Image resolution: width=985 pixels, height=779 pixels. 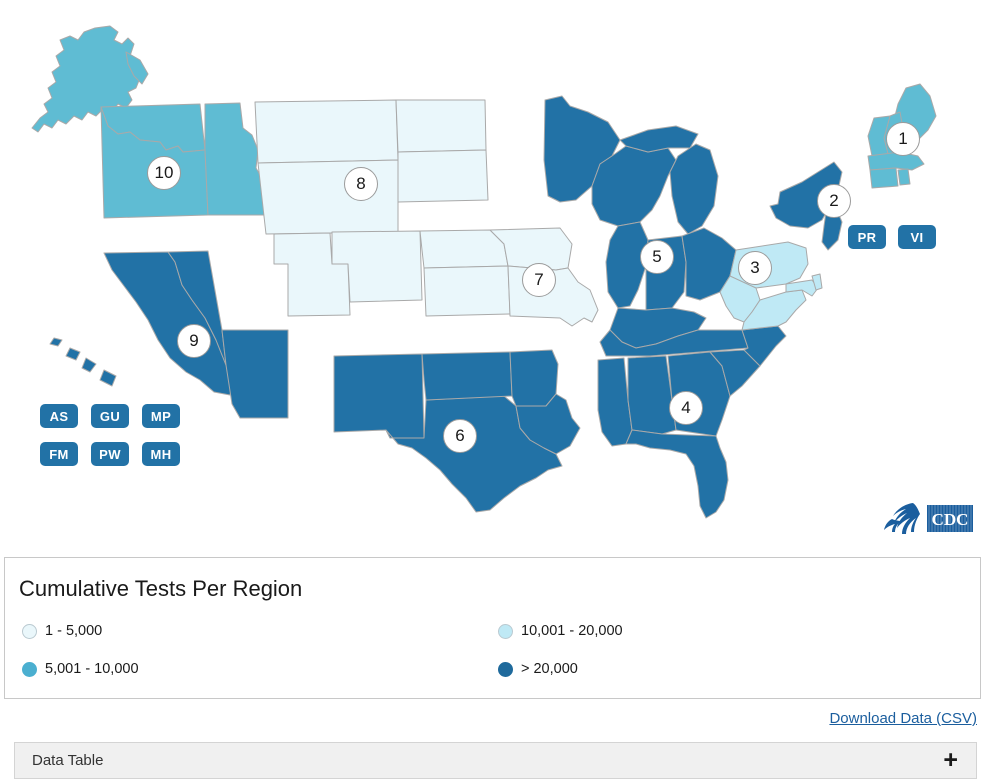 What do you see at coordinates (255, 374) in the screenshot?
I see `state-arizona` at bounding box center [255, 374].